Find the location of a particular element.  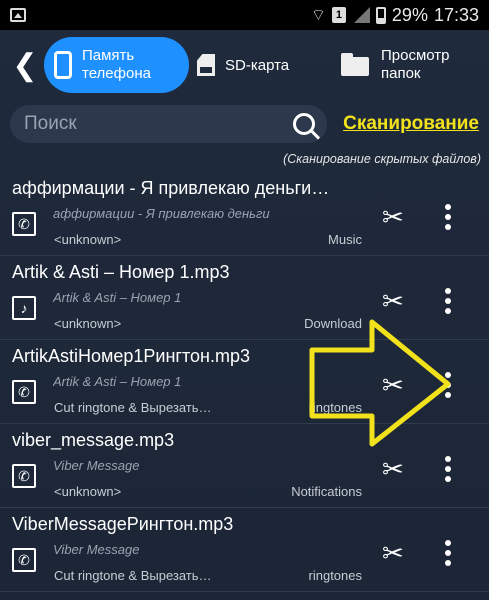

image-notification-icon is located at coordinates (18, 15).